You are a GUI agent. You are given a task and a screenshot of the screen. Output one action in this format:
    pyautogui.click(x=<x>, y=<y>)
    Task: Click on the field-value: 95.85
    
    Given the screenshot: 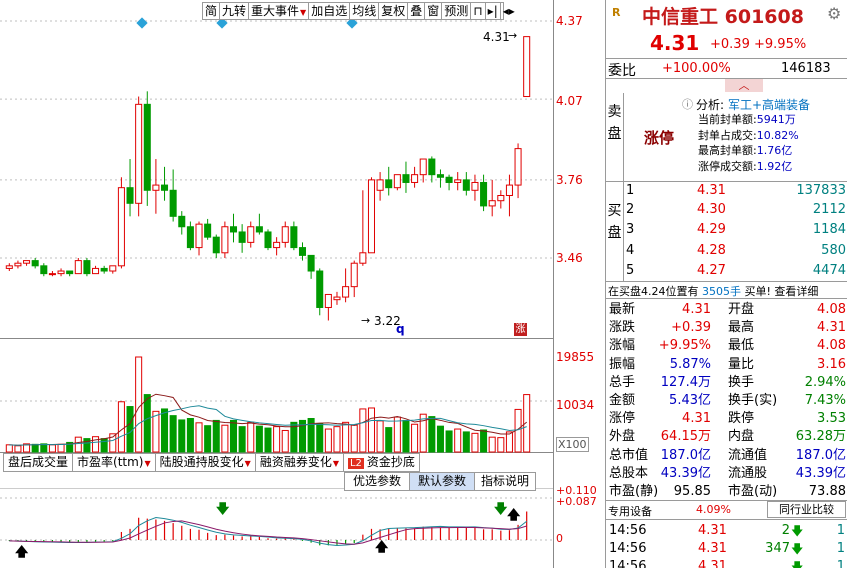 What is the action you would take?
    pyautogui.click(x=692, y=491)
    